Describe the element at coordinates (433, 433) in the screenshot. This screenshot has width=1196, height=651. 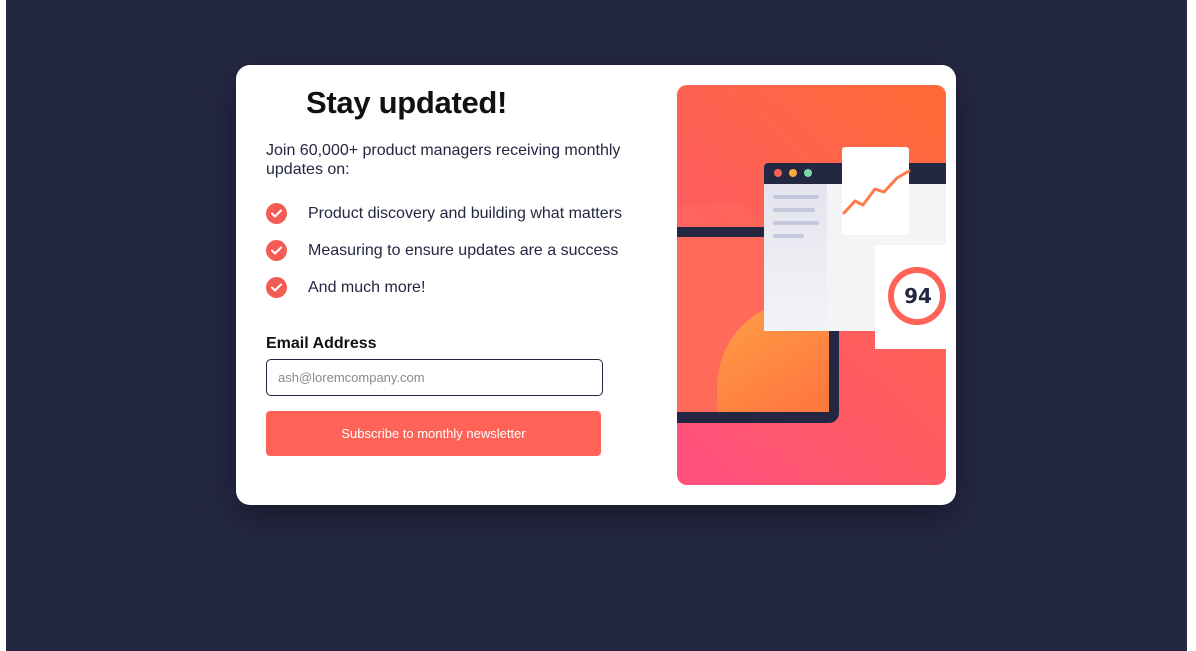
I see `subscribe-button: Subscribe to monthly newsletter` at that location.